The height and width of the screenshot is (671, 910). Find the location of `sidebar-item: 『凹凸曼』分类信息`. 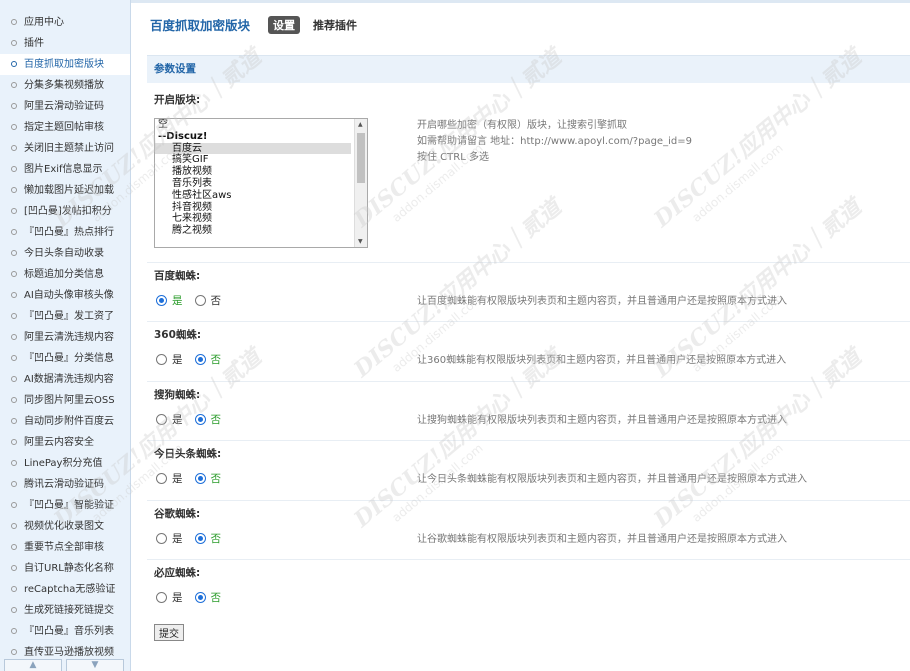

sidebar-item: 『凹凸曼』分类信息 is located at coordinates (65, 358).